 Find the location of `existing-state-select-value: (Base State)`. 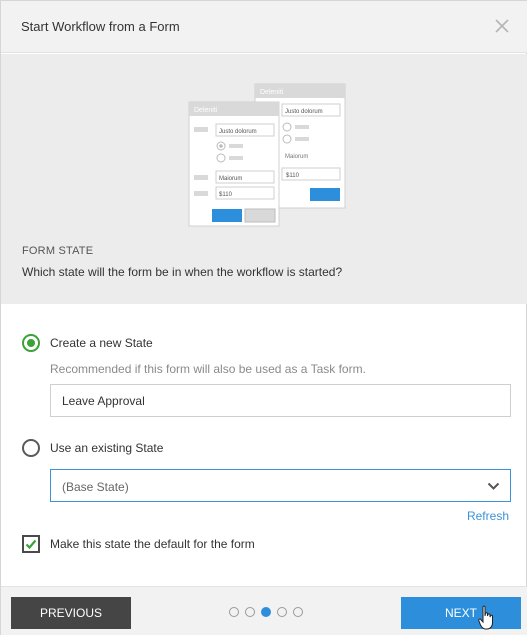

existing-state-select-value: (Base State) is located at coordinates (95, 487).